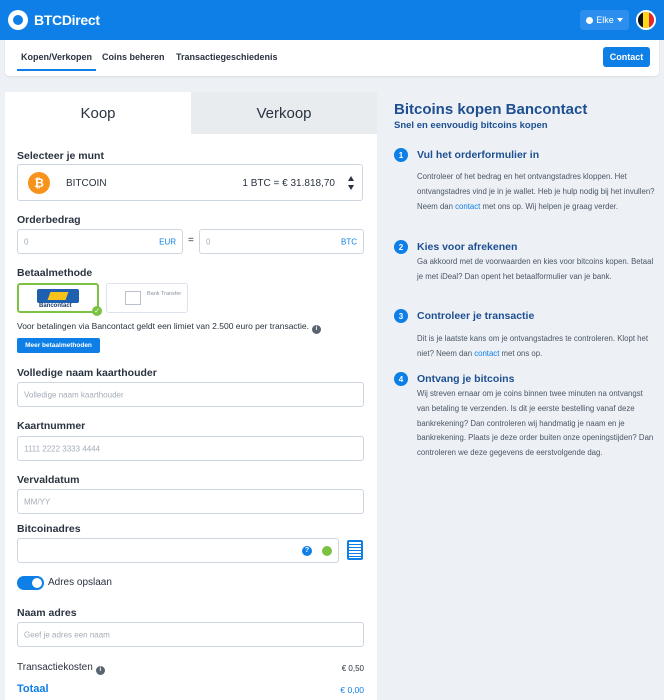 Image resolution: width=664 pixels, height=700 pixels. Describe the element at coordinates (74, 394) in the screenshot. I see `cardholder-placeholder: Volledige naam kaarthouder` at that location.